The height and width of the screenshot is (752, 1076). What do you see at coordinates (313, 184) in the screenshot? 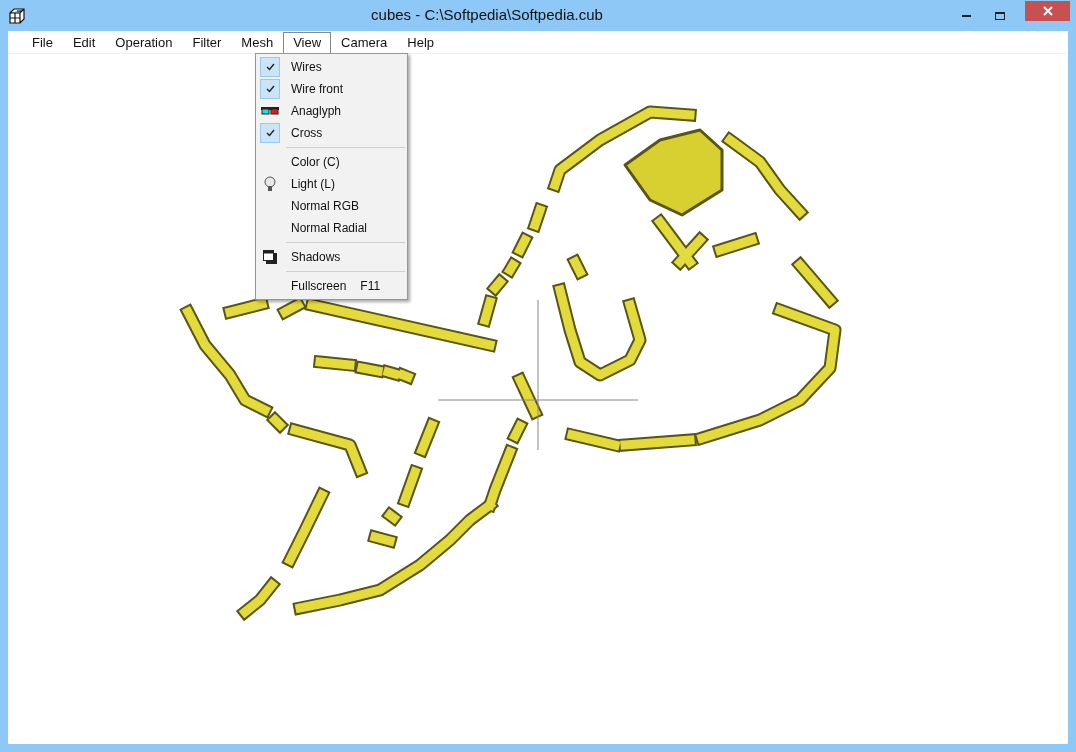
I see `menu-entry-label: Light (L)` at bounding box center [313, 184].